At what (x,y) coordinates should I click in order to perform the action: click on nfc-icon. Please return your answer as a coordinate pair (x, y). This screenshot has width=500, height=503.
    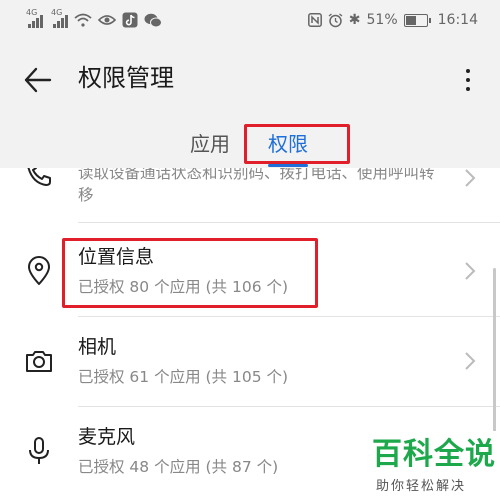
    Looking at the image, I should click on (314, 20).